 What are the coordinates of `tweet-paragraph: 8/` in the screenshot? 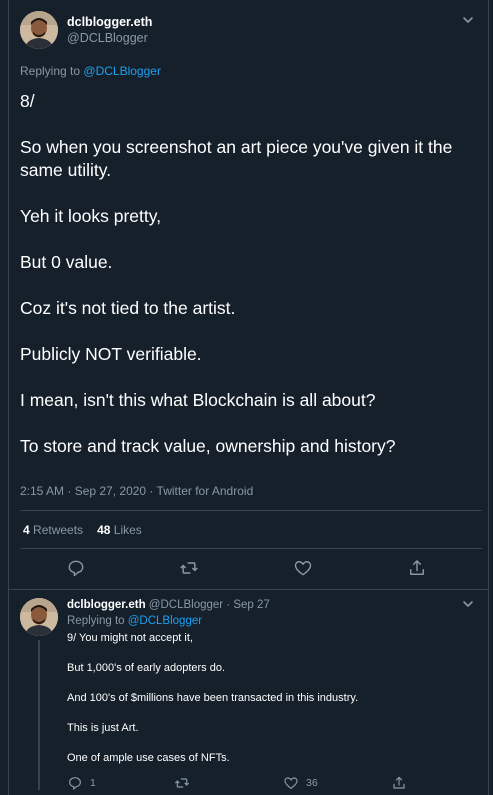 It's located at (27, 101).